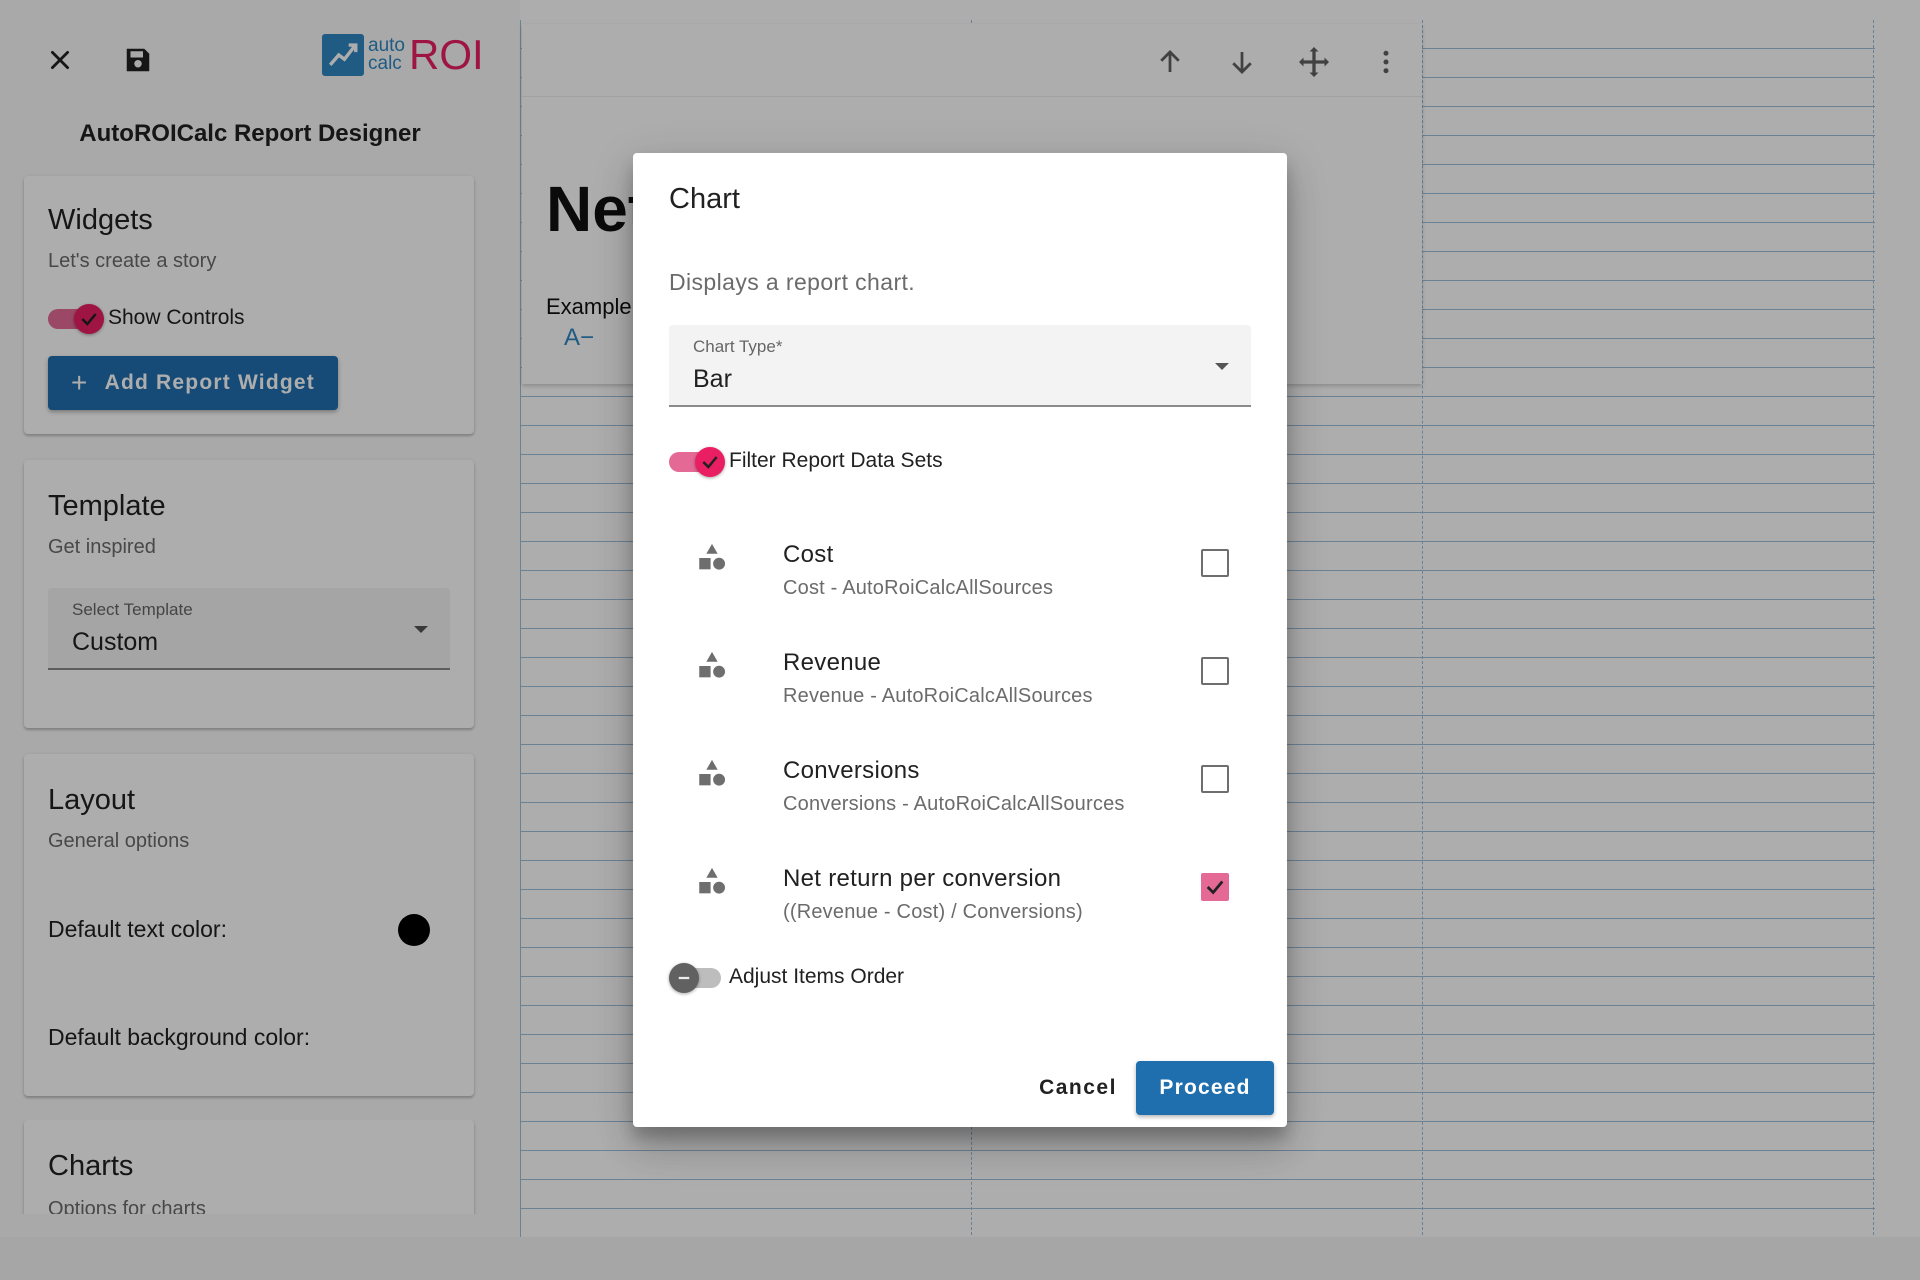 This screenshot has height=1280, width=1920. Describe the element at coordinates (1078, 1088) in the screenshot. I see `cancel-button: Cancel` at that location.